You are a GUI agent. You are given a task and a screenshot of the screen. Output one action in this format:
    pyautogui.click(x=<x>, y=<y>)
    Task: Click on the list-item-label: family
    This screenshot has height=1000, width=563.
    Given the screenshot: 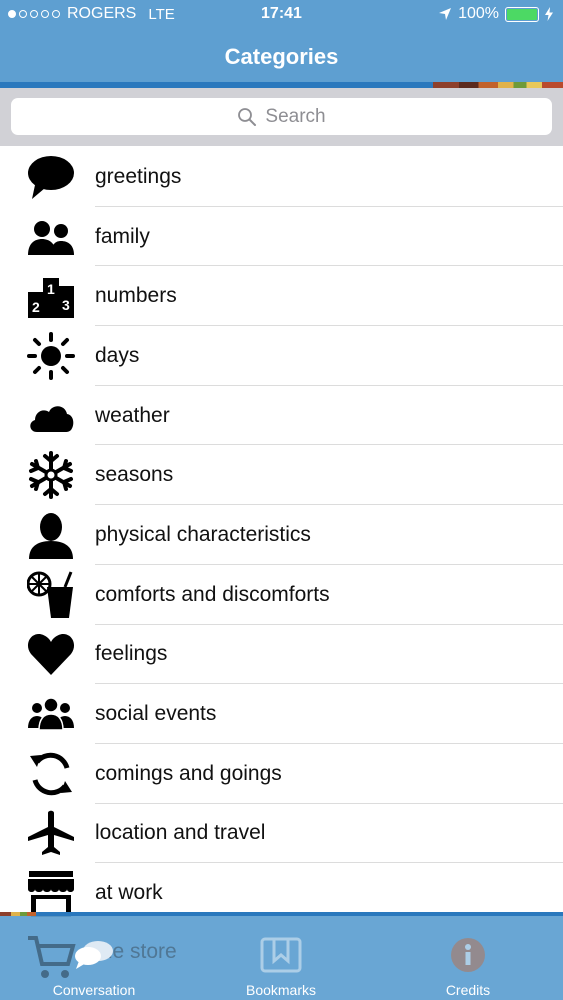 What is the action you would take?
    pyautogui.click(x=122, y=236)
    